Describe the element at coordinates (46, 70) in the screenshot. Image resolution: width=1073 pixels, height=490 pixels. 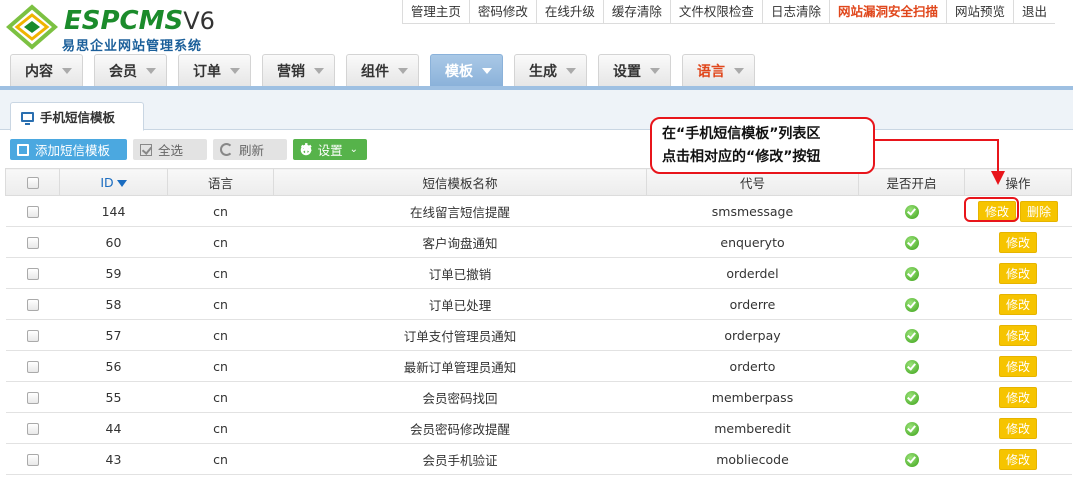
I see `nav-content: 内容` at that location.